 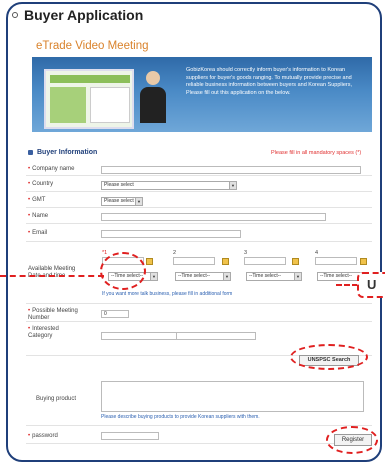 I want to click on row-country: • Country Please select ▼, so click(x=199, y=185).